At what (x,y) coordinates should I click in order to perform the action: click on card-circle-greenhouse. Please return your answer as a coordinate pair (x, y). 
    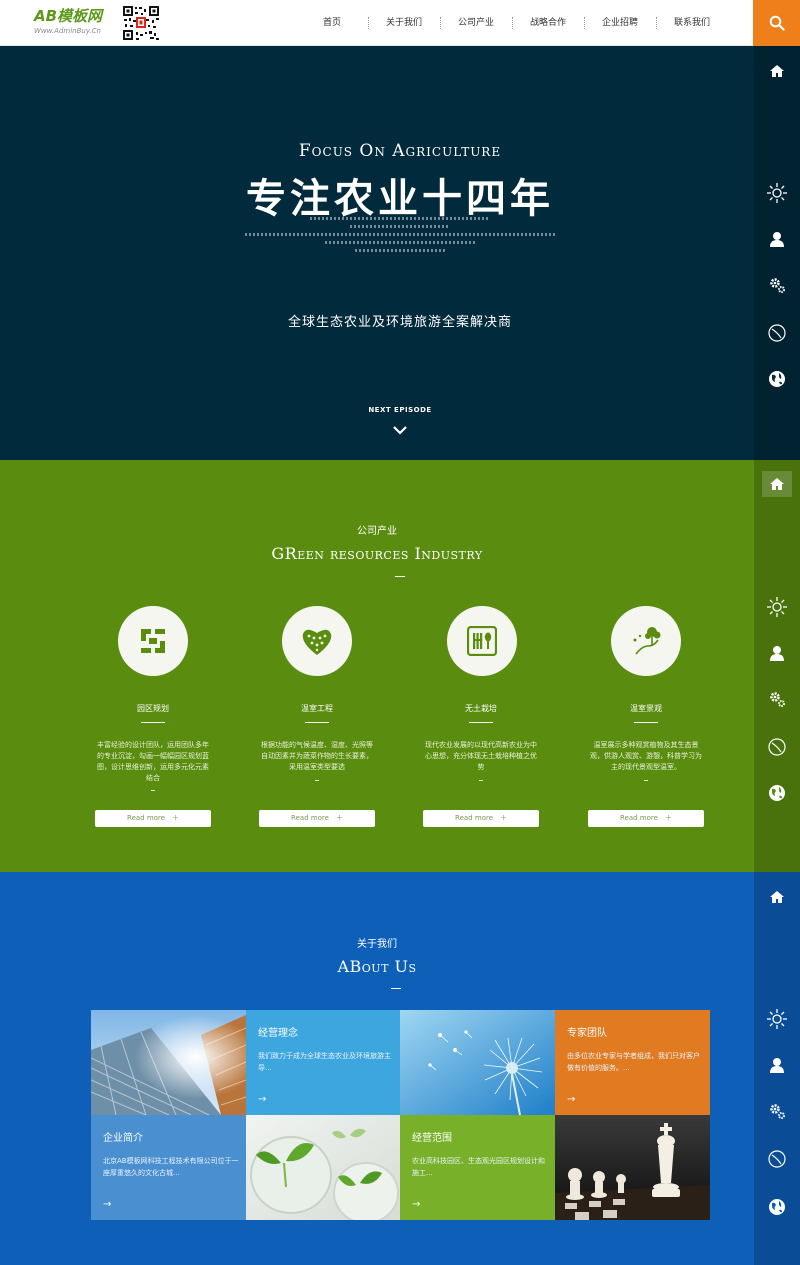
    Looking at the image, I should click on (317, 641).